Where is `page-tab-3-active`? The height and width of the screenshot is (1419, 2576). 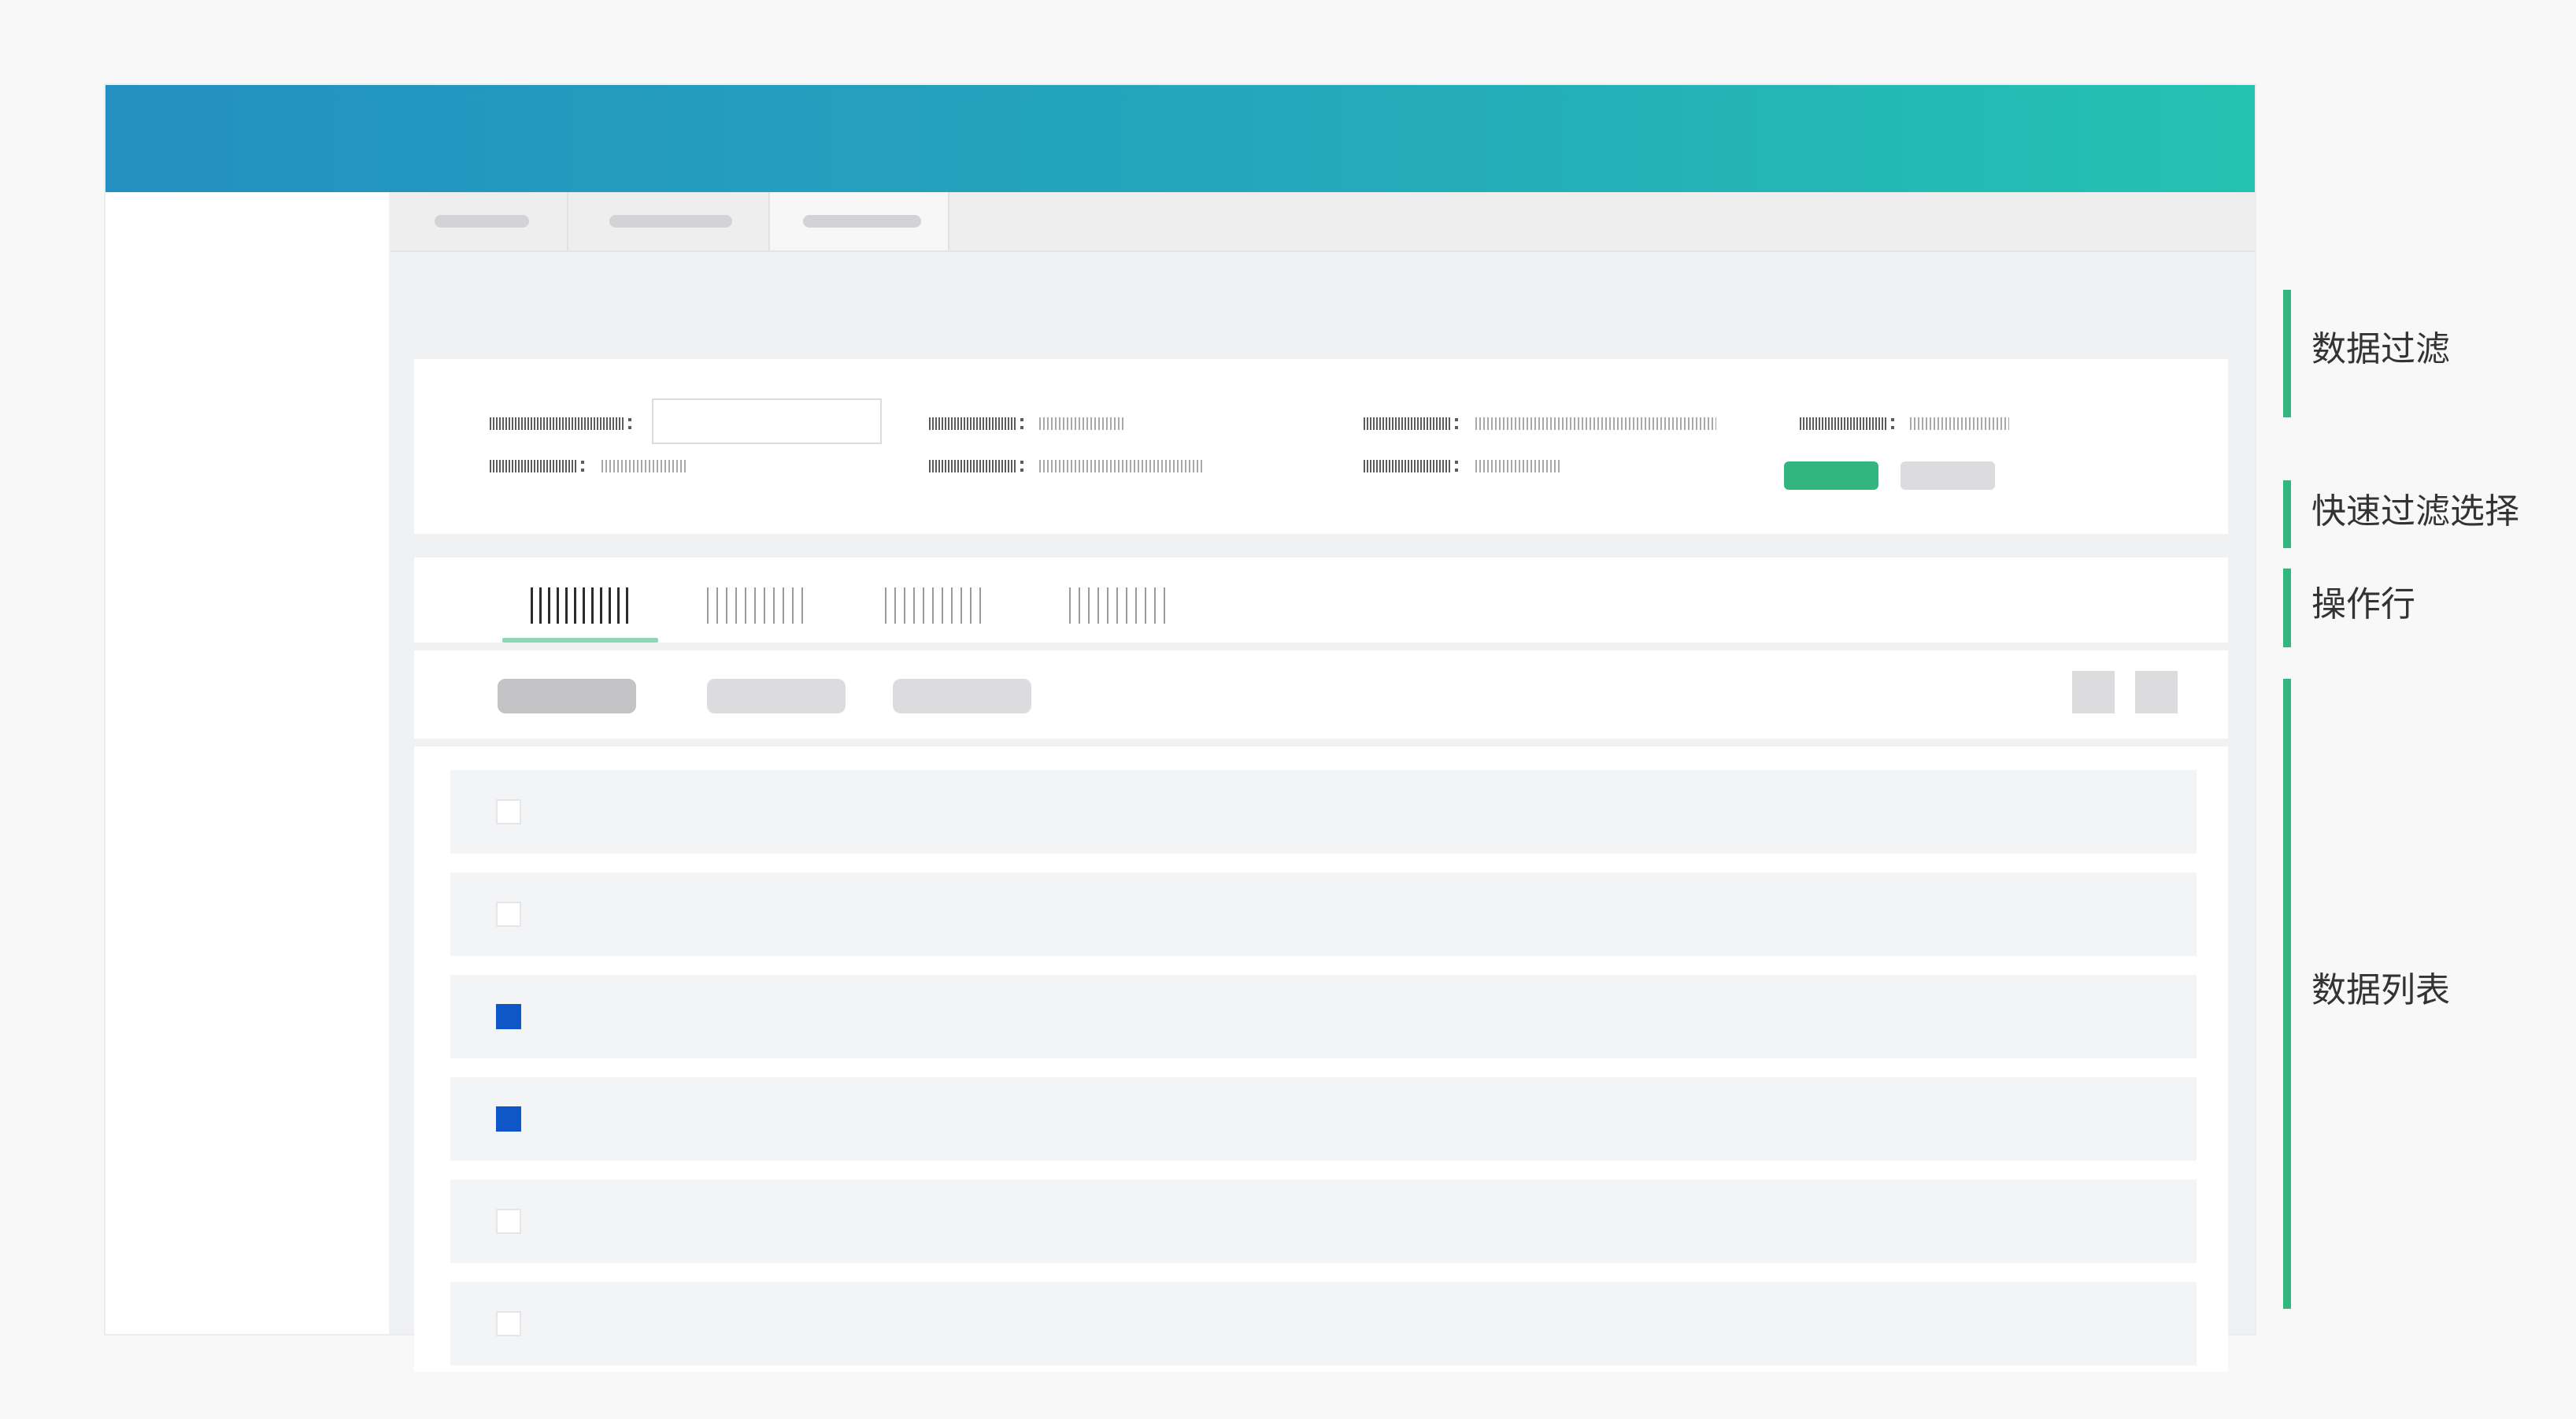
page-tab-3-active is located at coordinates (859, 221).